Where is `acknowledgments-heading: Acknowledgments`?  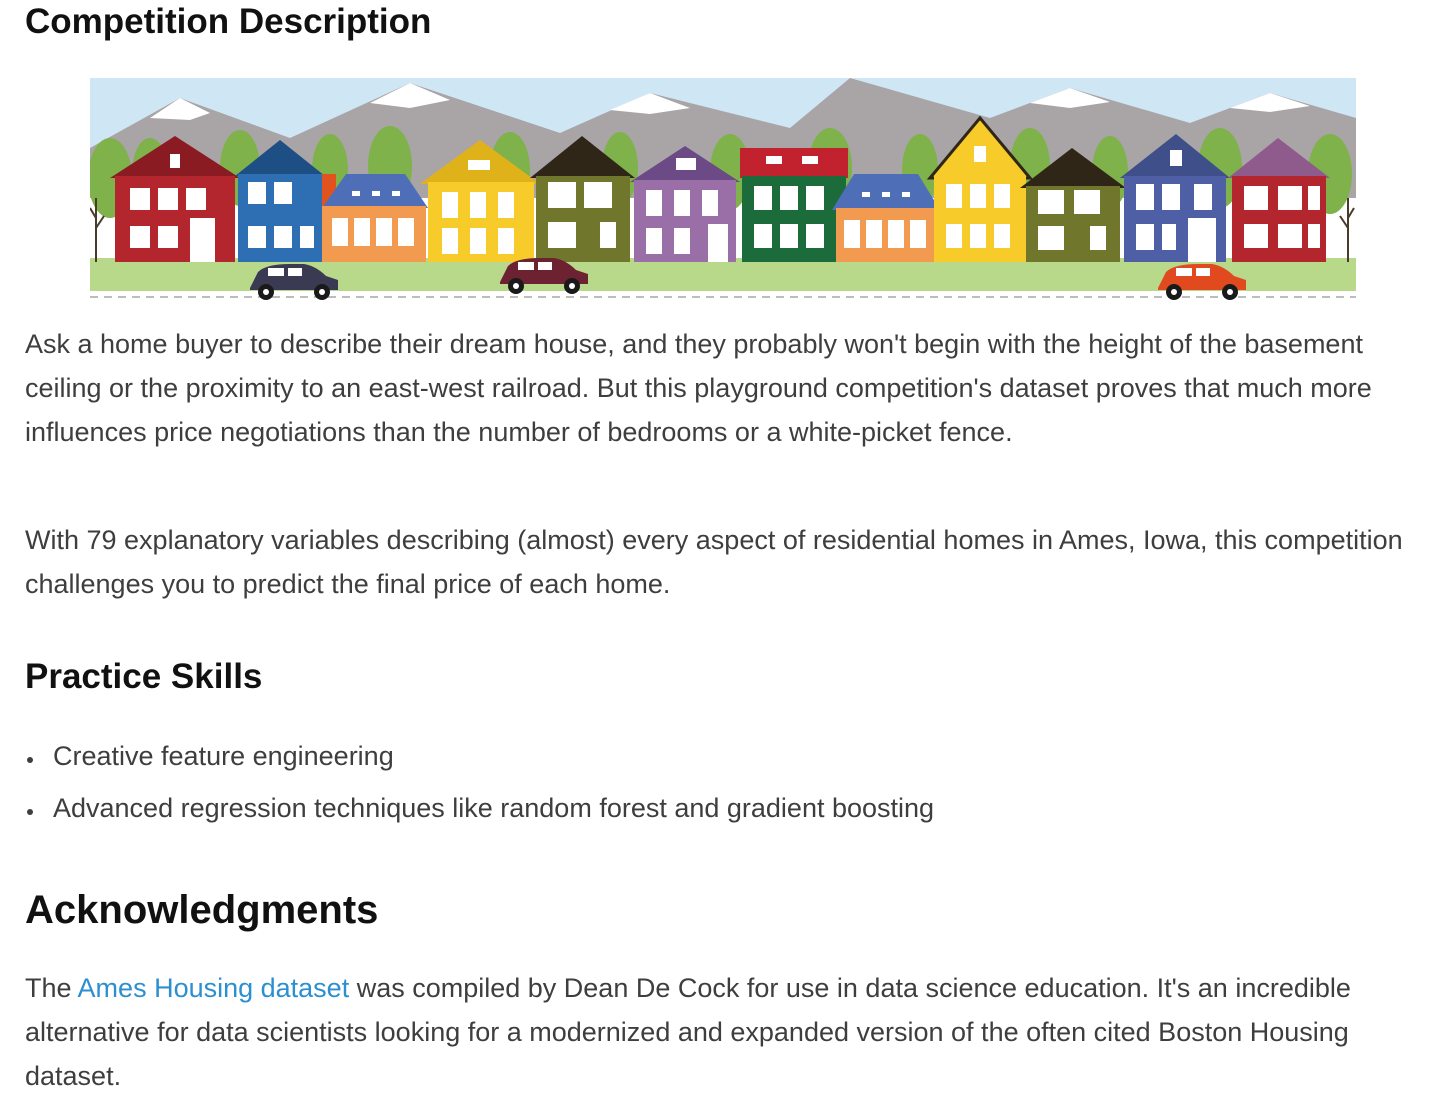
acknowledgments-heading: Acknowledgments is located at coordinates (202, 910).